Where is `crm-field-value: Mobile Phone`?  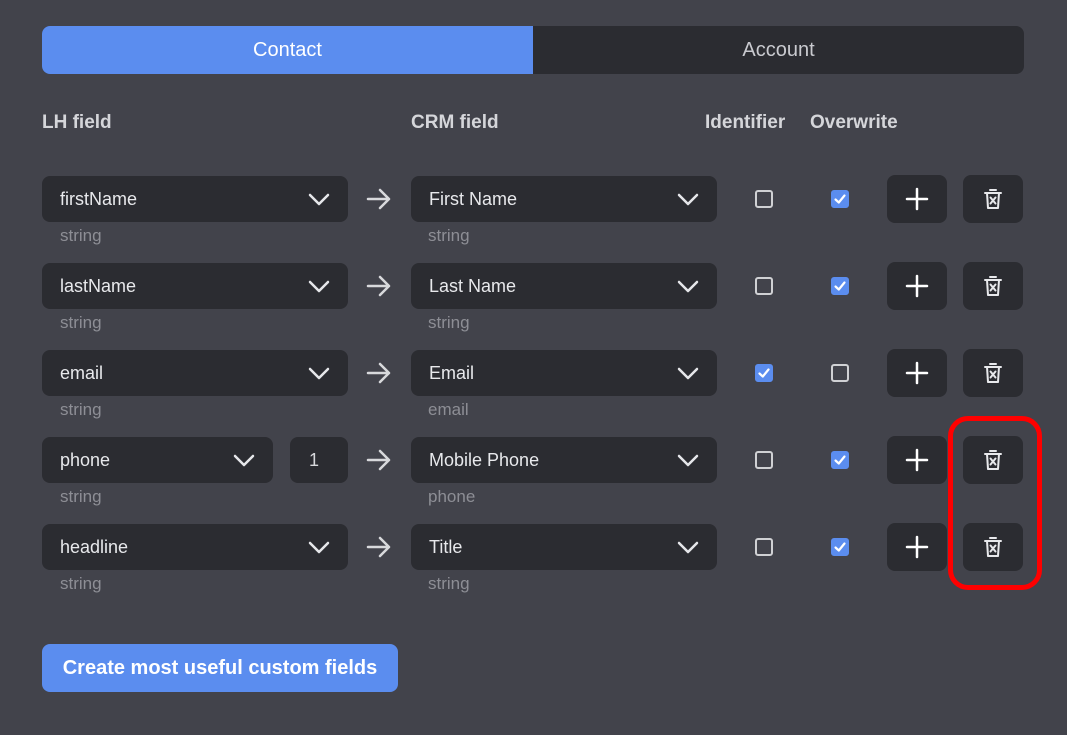 crm-field-value: Mobile Phone is located at coordinates (484, 459).